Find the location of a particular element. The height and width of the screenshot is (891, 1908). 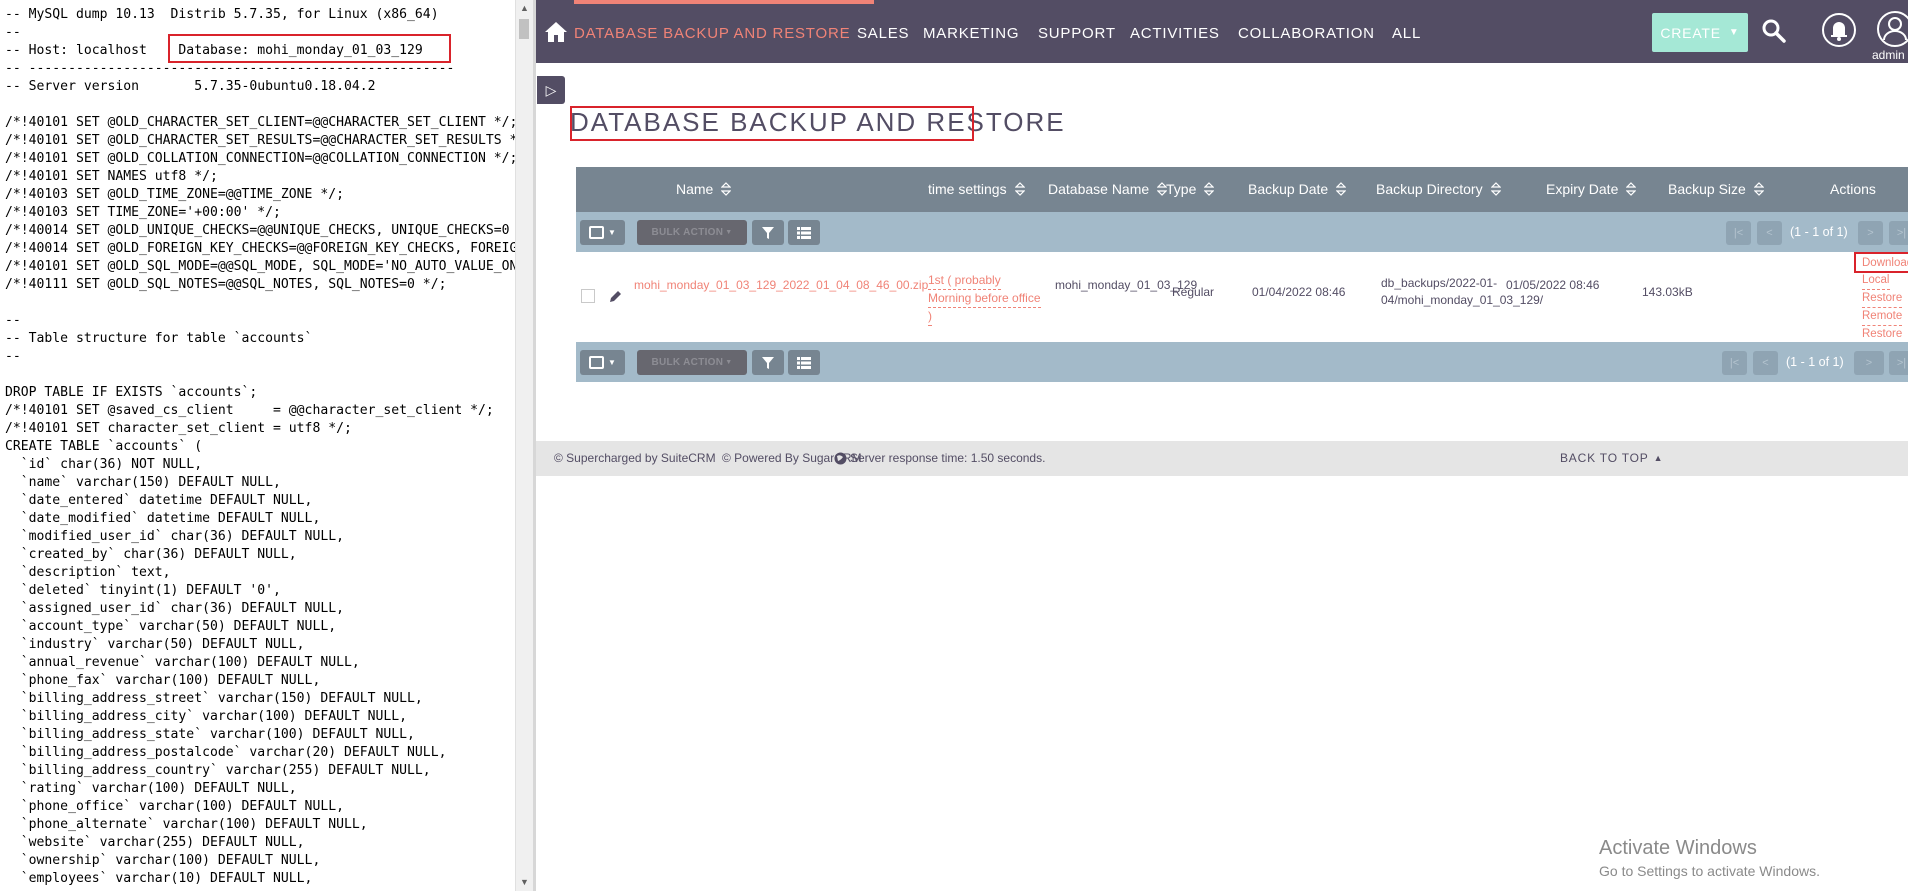

sql-line: -- is located at coordinates (13, 356).